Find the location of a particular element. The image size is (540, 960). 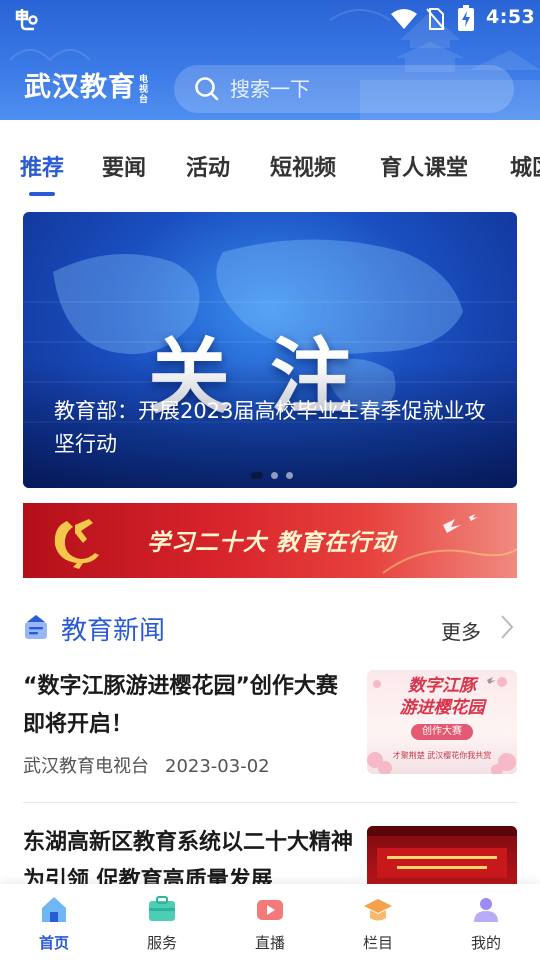

promo-banner-text: 学习二十大 教育在行动 is located at coordinates (272, 543).